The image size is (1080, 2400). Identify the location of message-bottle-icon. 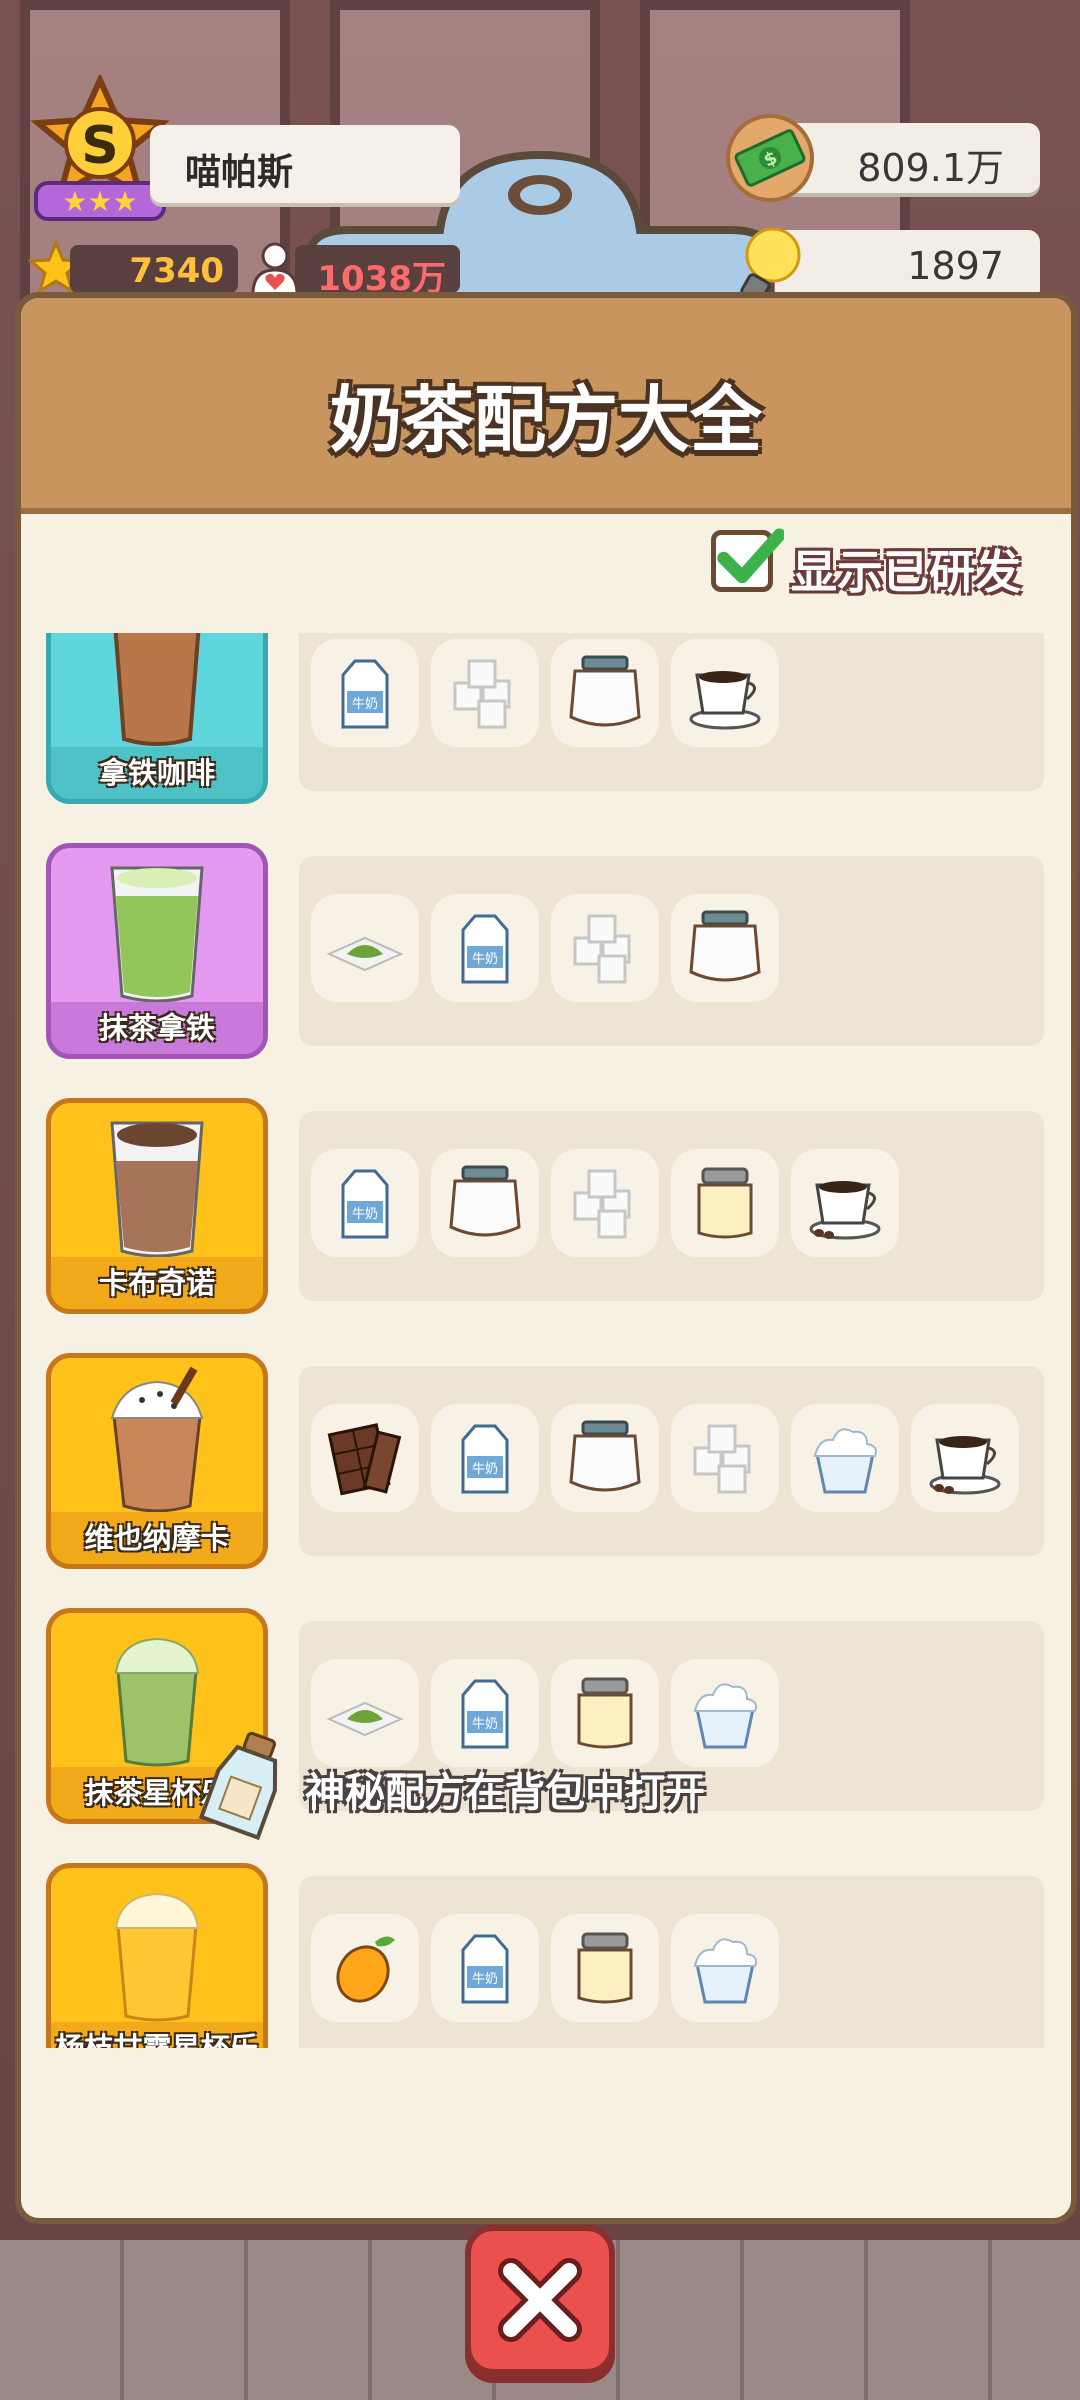
(238, 1785).